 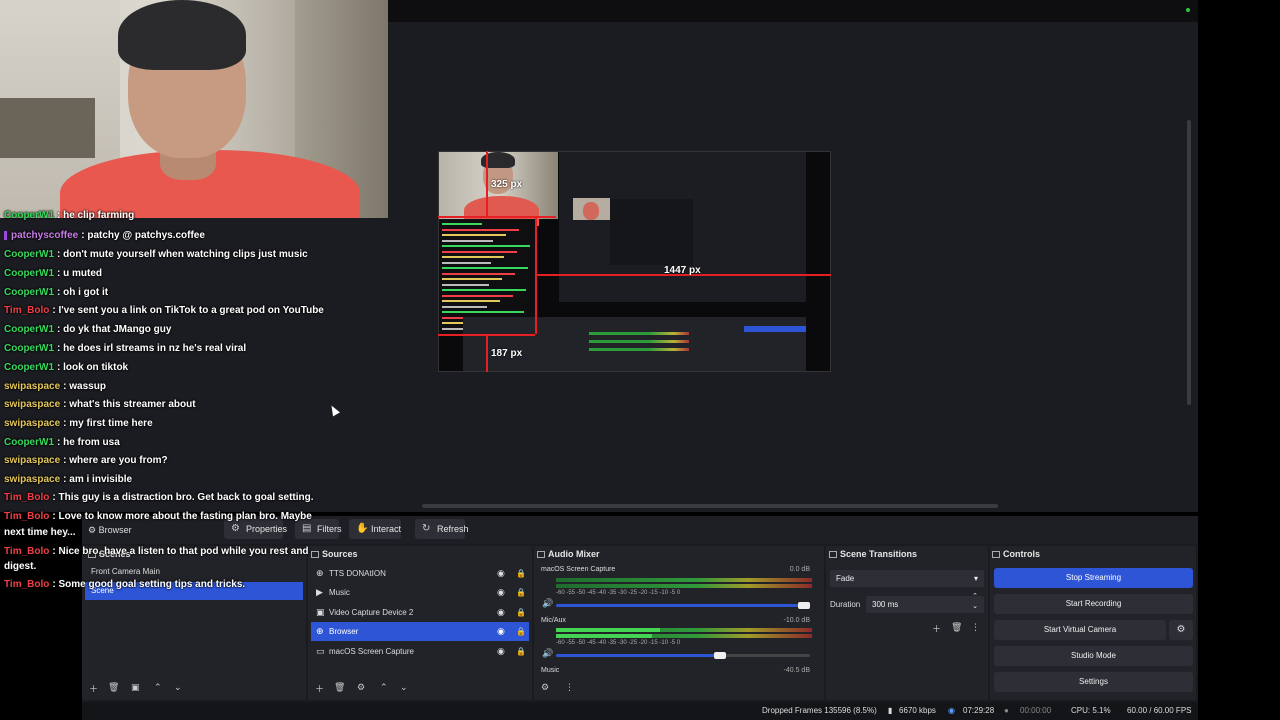 I want to click on preview-horizontal-scrollbar, so click(x=710, y=506).